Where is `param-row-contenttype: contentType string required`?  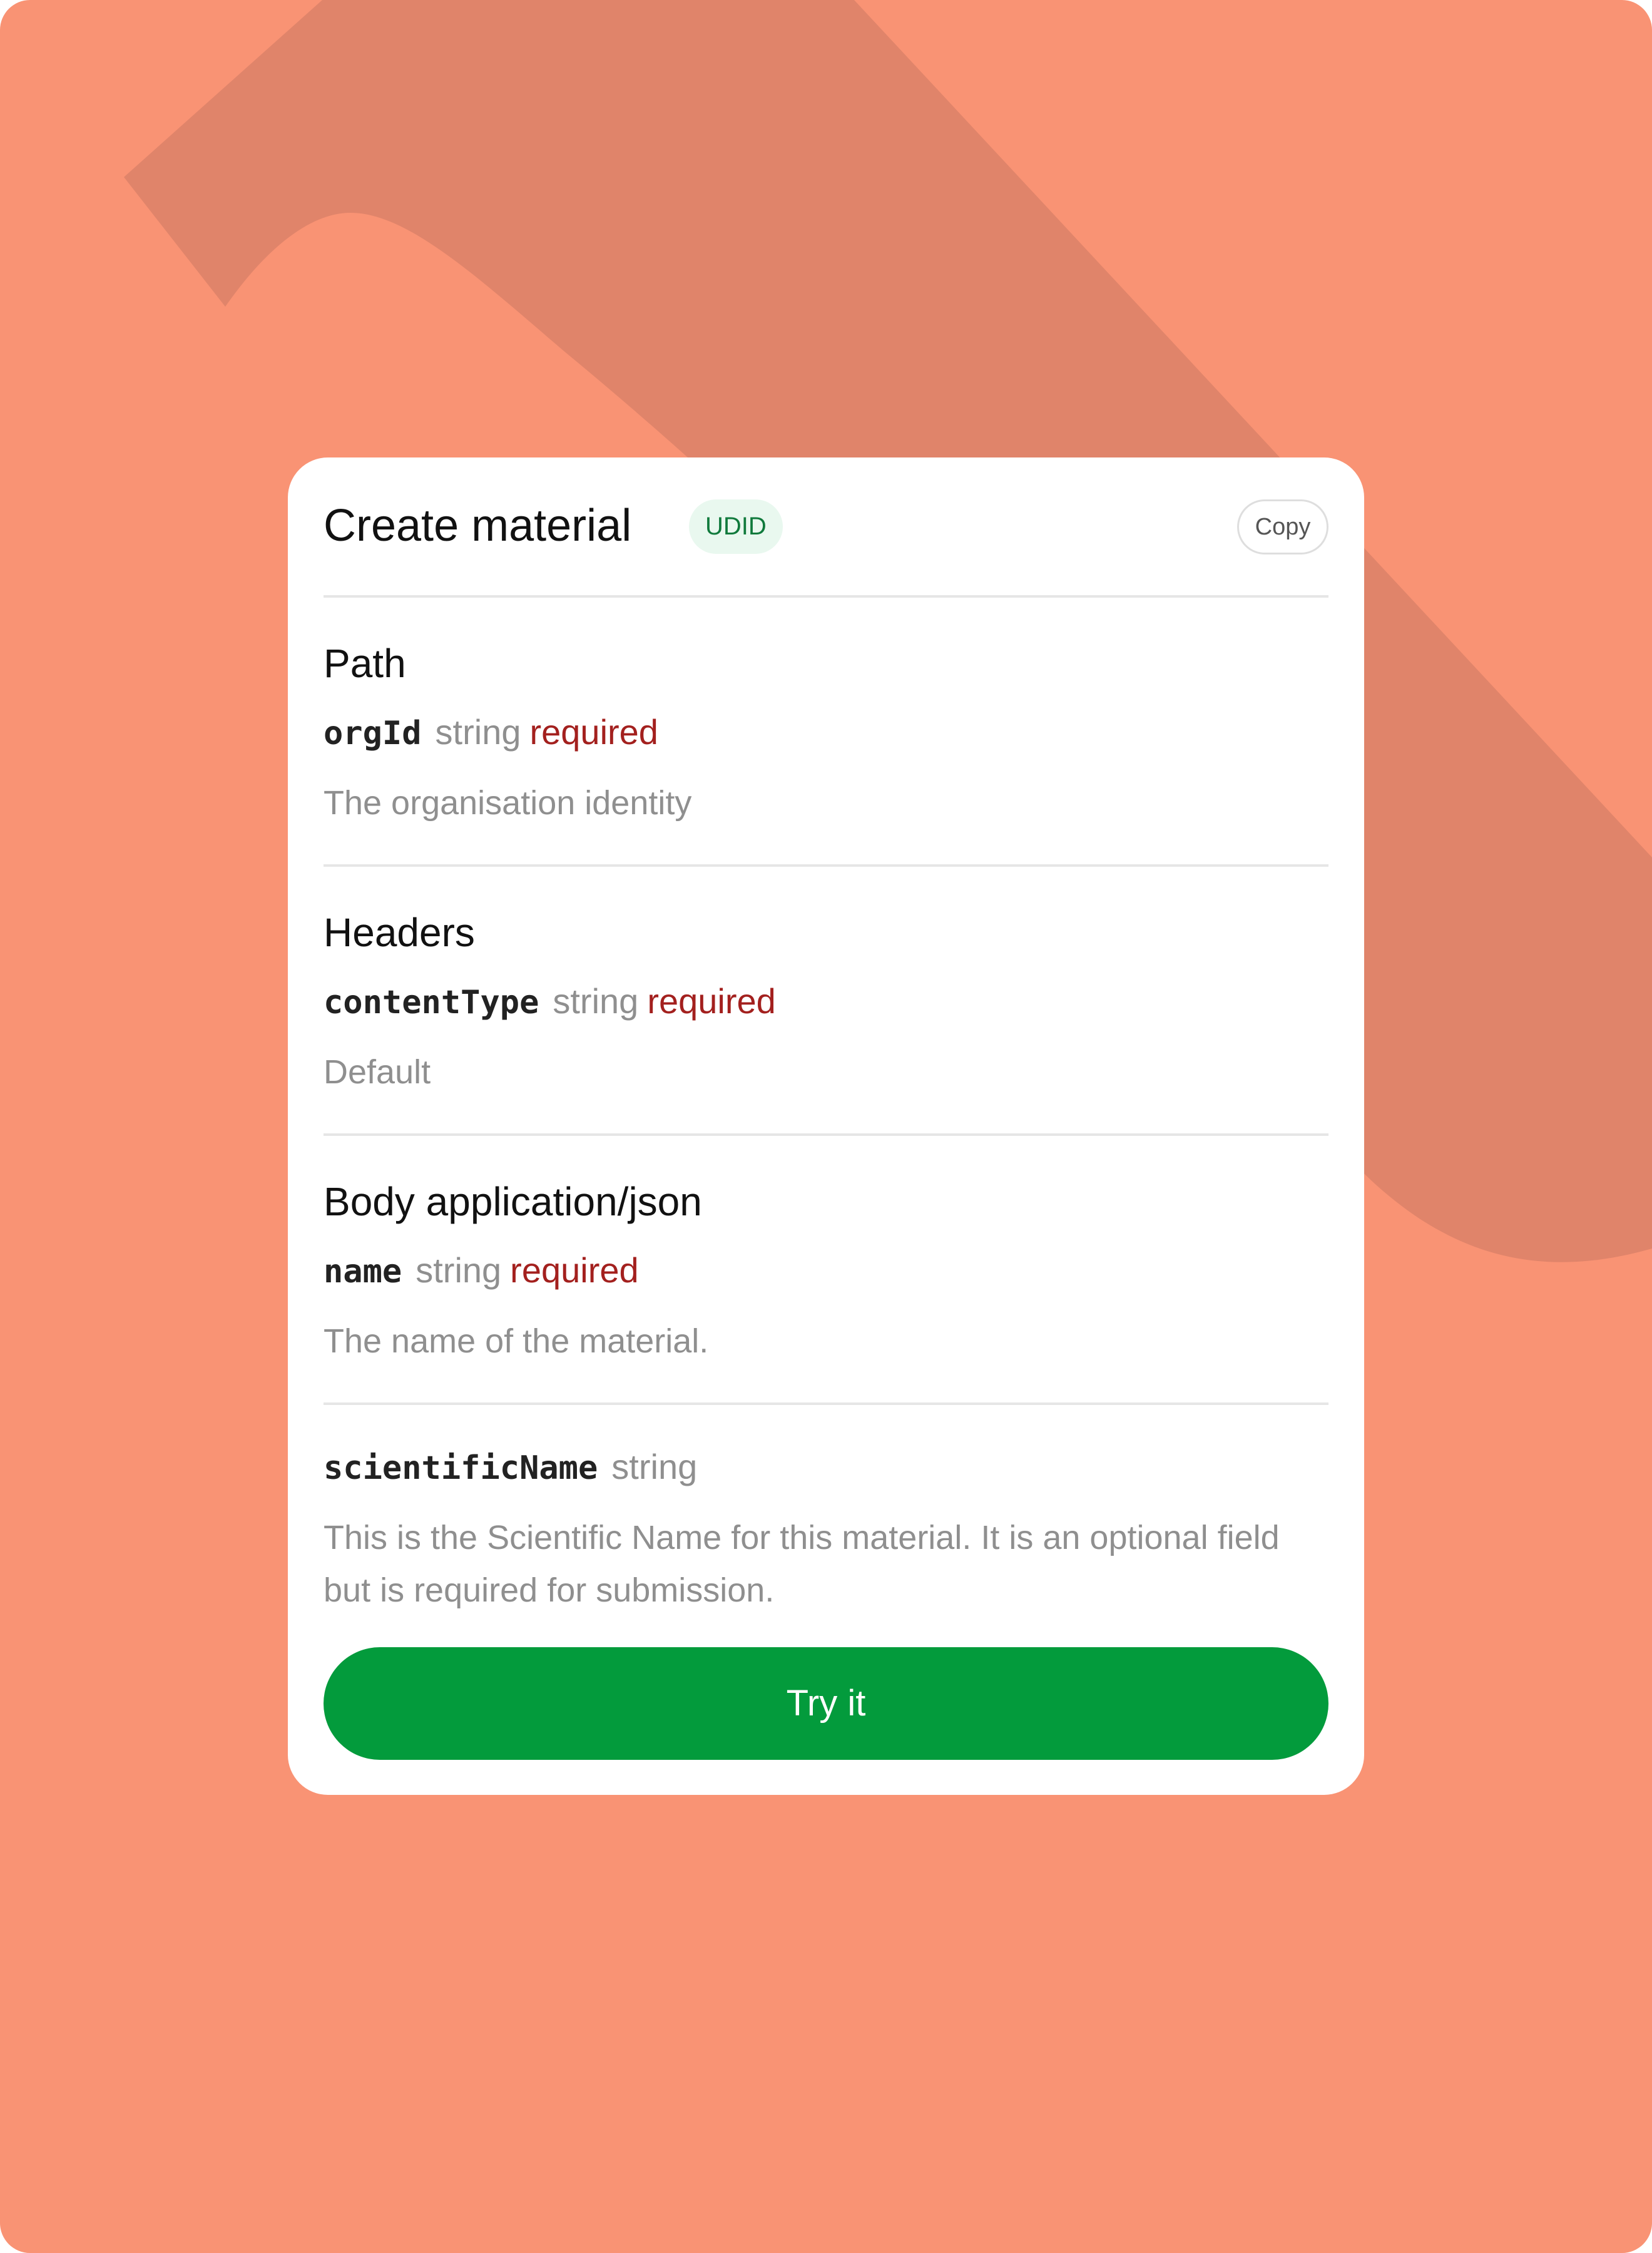 param-row-contenttype: contentType string required is located at coordinates (826, 1002).